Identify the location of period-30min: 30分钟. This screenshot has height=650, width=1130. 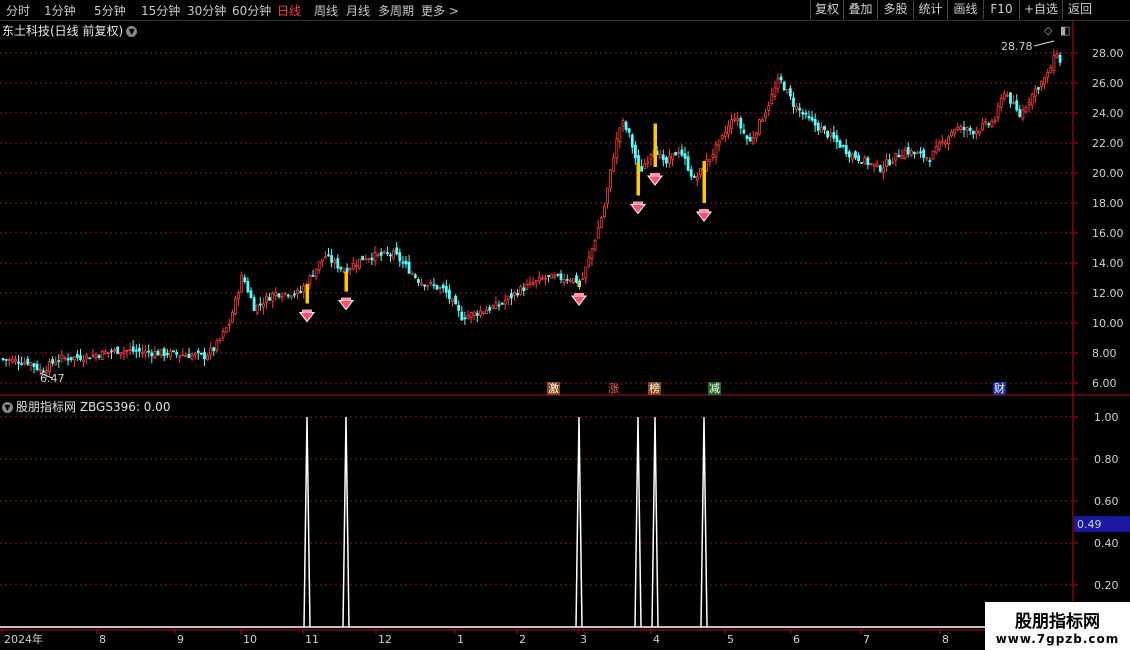
(206, 10).